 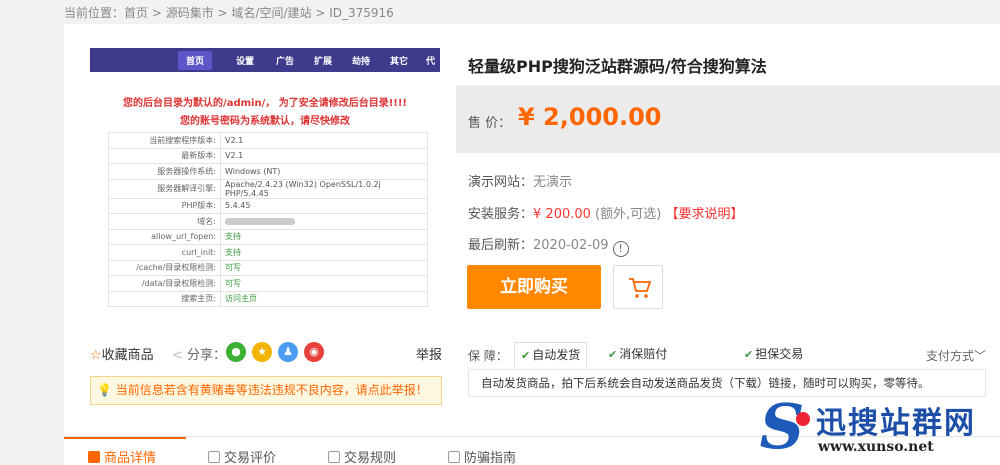 What do you see at coordinates (779, 354) in the screenshot?
I see `guarantee-tag-label: 担保交易` at bounding box center [779, 354].